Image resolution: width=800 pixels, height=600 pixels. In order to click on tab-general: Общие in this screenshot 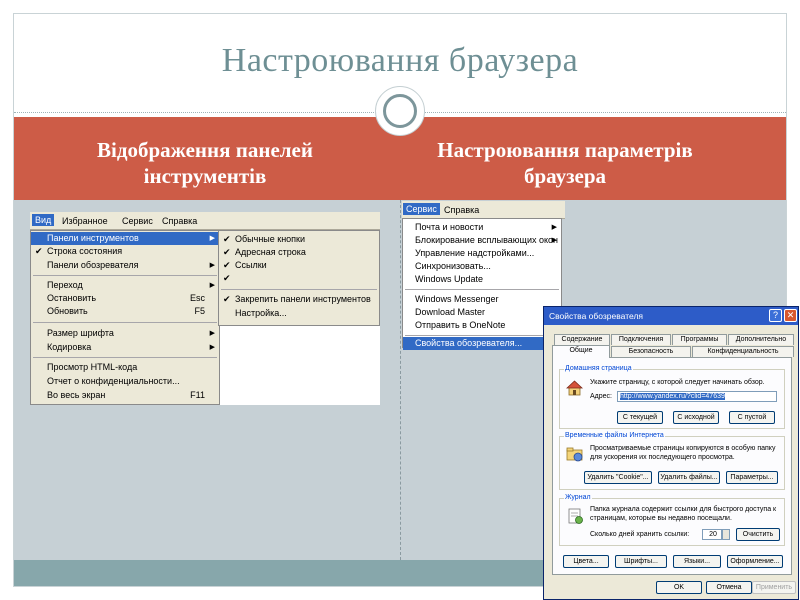, I will do `click(581, 351)`.